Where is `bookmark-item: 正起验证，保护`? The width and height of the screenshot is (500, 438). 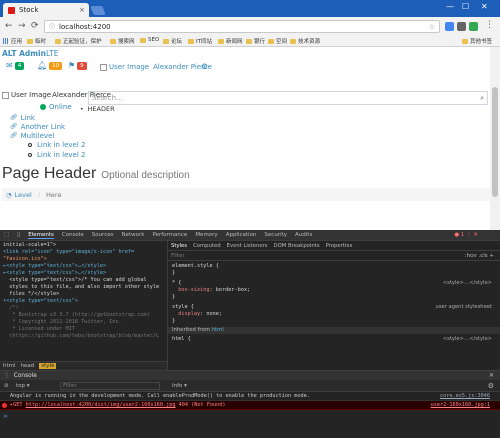
bookmark-item: 正起验证，保护 is located at coordinates (78, 41).